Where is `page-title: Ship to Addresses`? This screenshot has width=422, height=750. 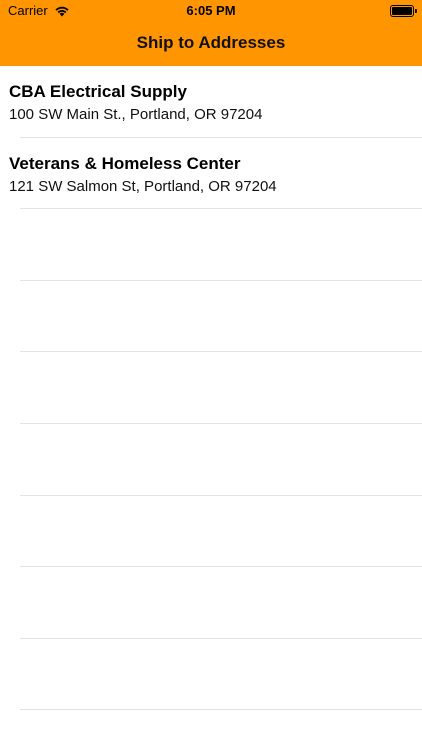
page-title: Ship to Addresses is located at coordinates (211, 42).